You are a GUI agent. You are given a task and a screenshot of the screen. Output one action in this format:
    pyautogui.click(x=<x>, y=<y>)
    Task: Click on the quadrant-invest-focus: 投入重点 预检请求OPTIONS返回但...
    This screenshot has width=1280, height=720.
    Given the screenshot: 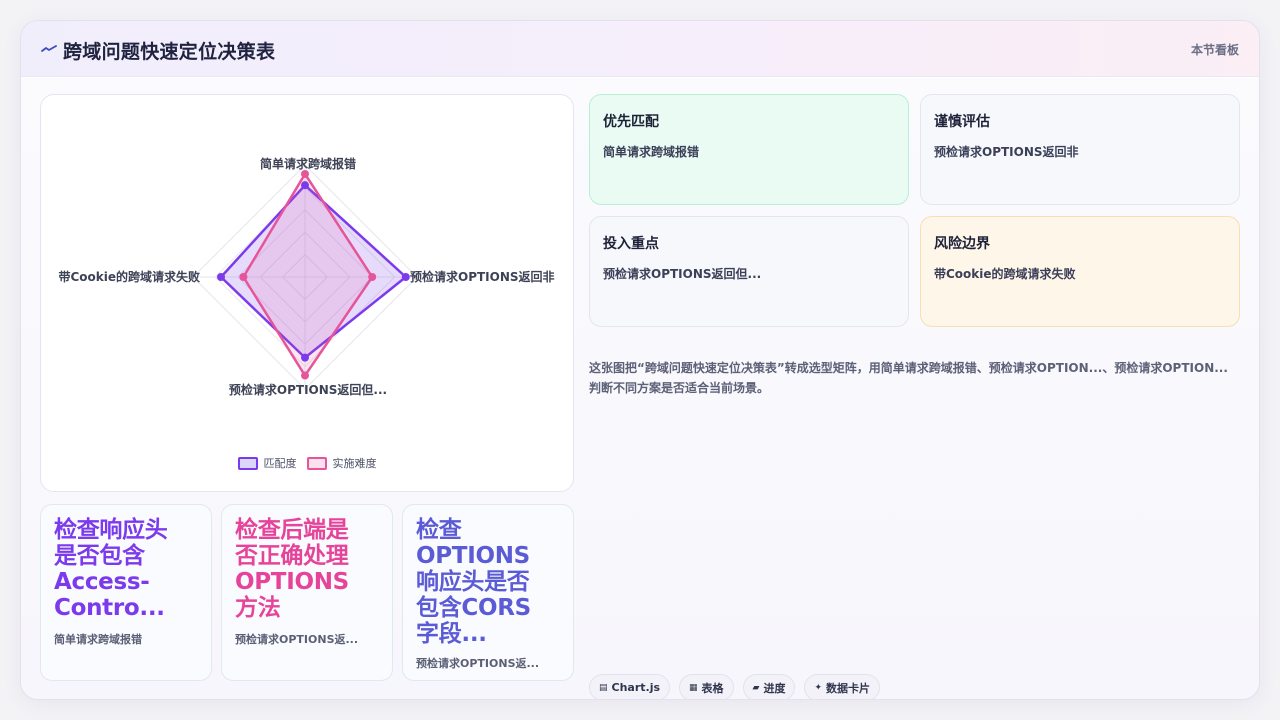 What is the action you would take?
    pyautogui.click(x=749, y=271)
    